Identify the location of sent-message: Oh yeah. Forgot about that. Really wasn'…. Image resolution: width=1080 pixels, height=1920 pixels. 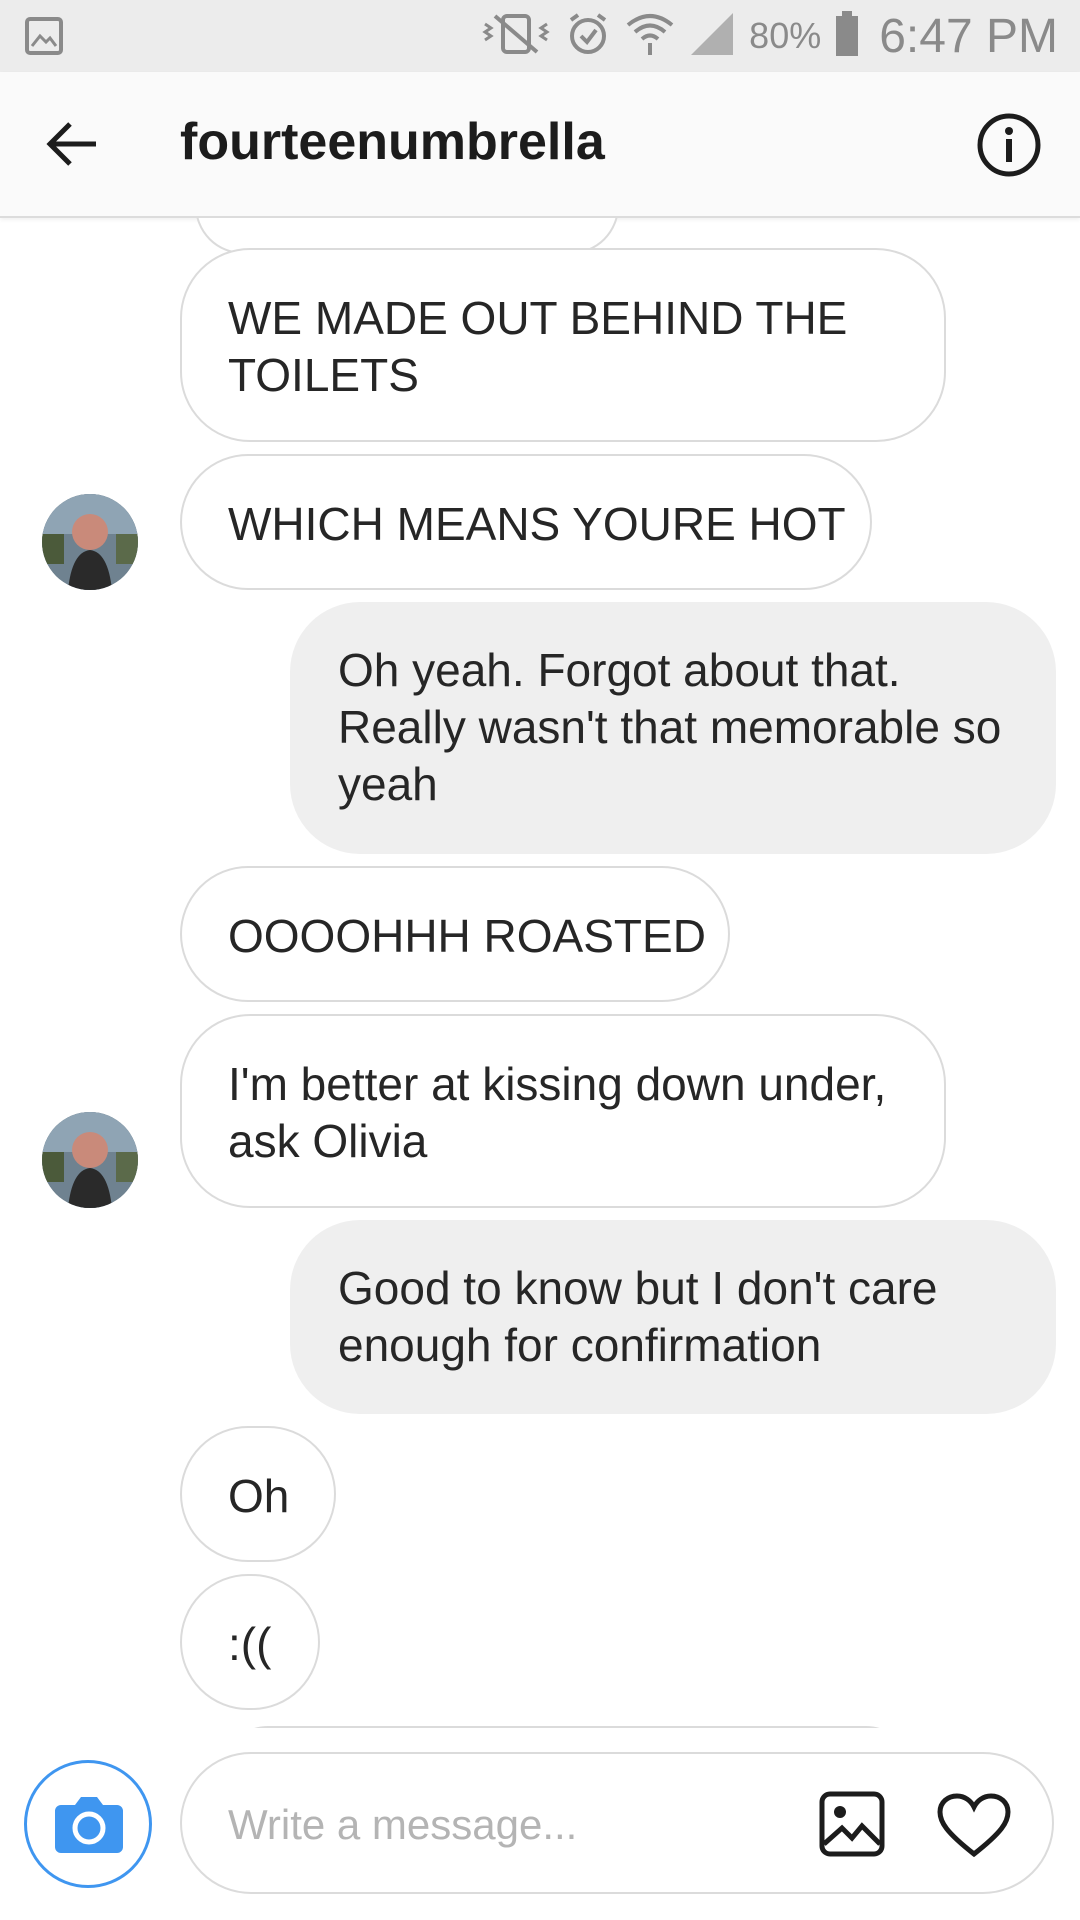
(673, 728).